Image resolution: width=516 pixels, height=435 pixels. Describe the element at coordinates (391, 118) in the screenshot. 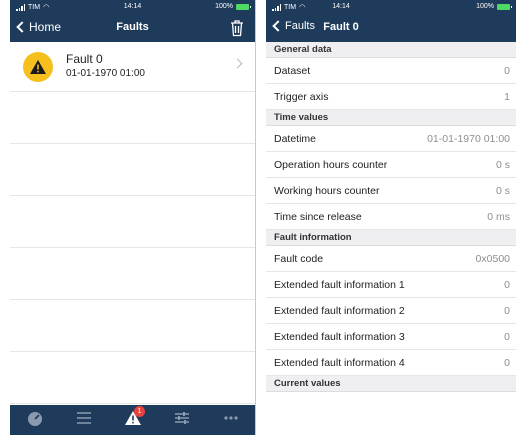

I see `section-header-time: Time values` at that location.